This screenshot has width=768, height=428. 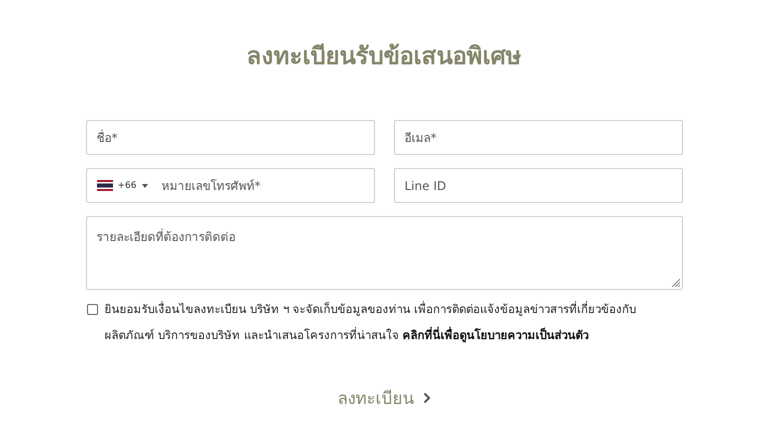 I want to click on input-field: ชื่อ*, so click(x=230, y=137).